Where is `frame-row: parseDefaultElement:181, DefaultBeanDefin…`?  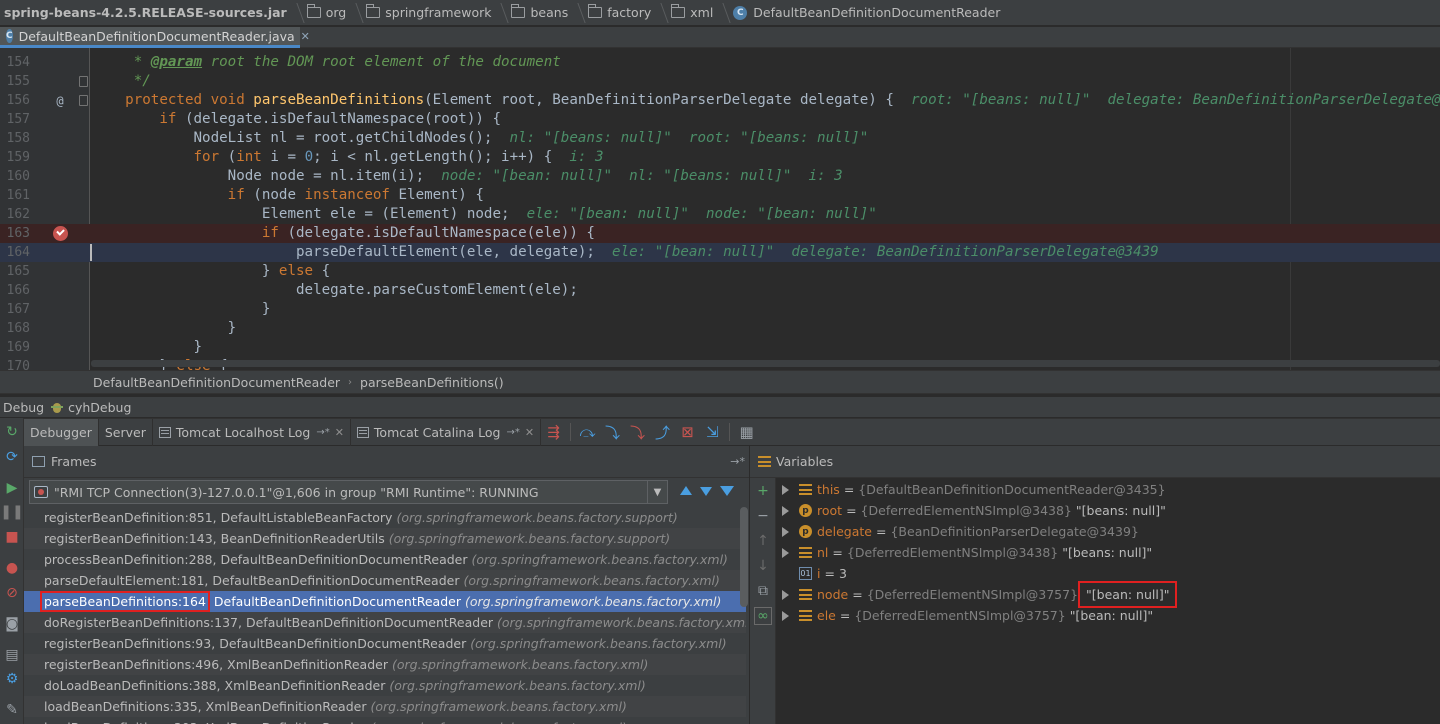
frame-row: parseDefaultElement:181, DefaultBeanDefin… is located at coordinates (385, 580).